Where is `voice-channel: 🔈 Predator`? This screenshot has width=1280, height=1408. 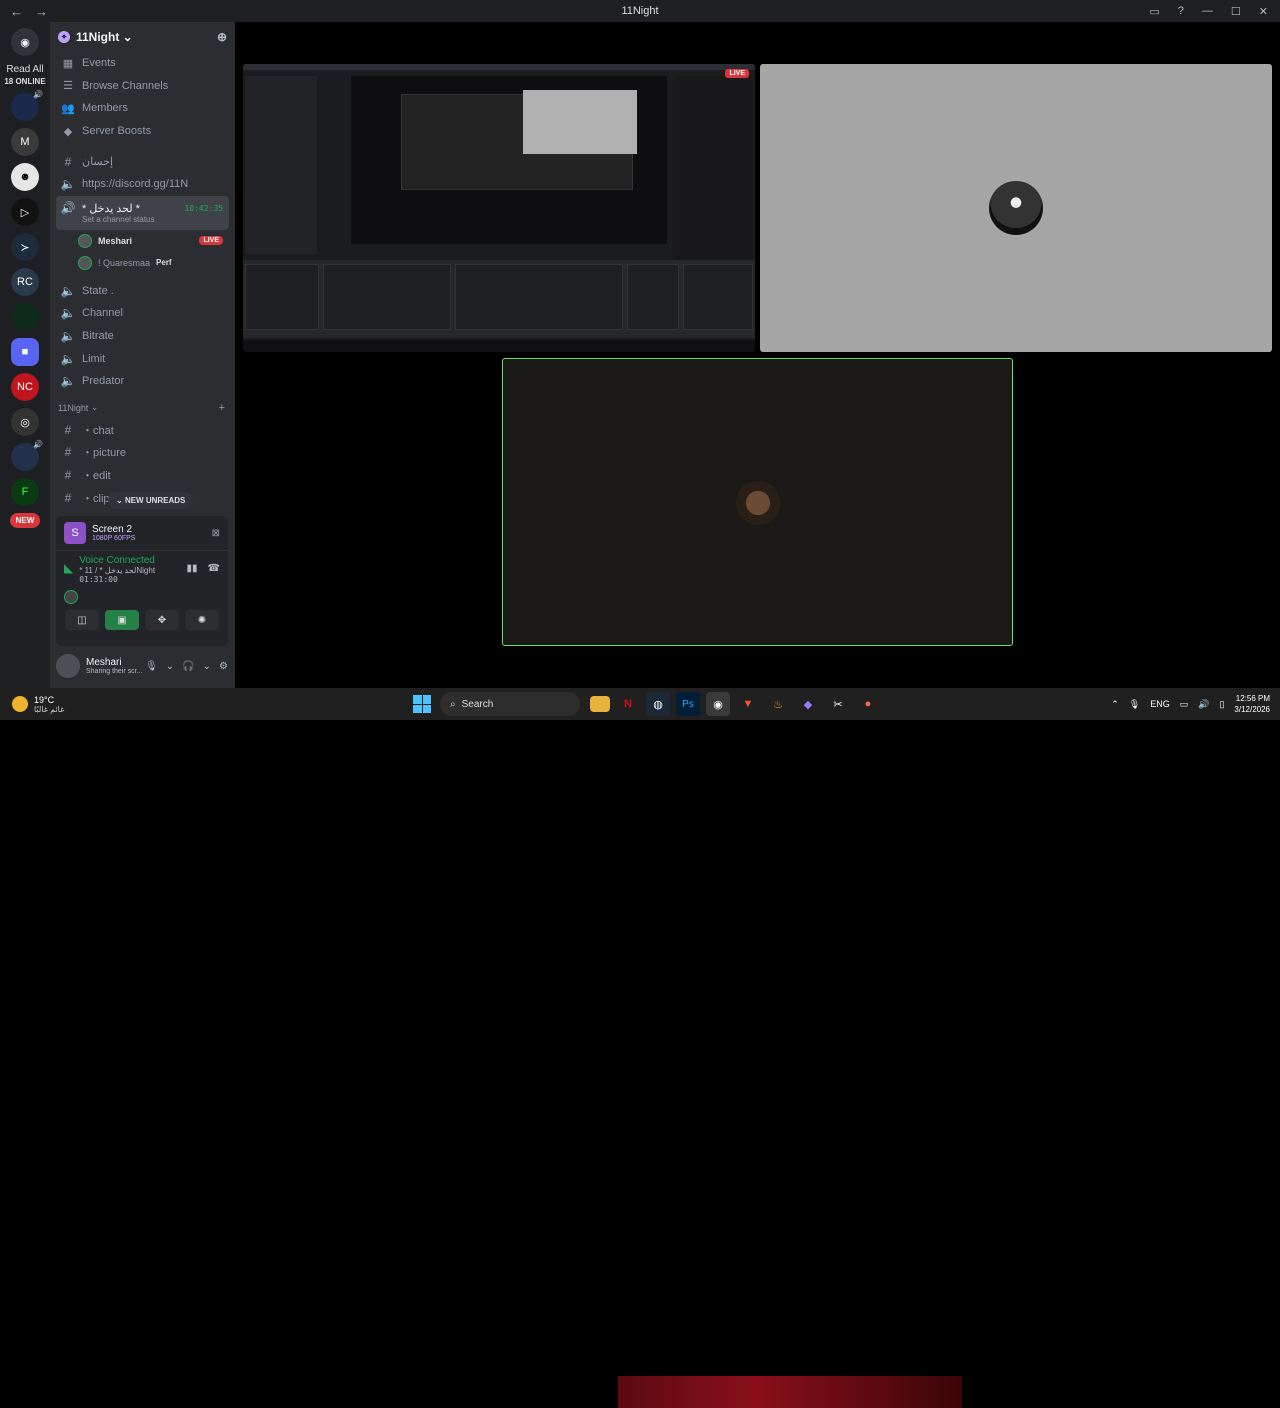
voice-channel: 🔈 Predator is located at coordinates (142, 381).